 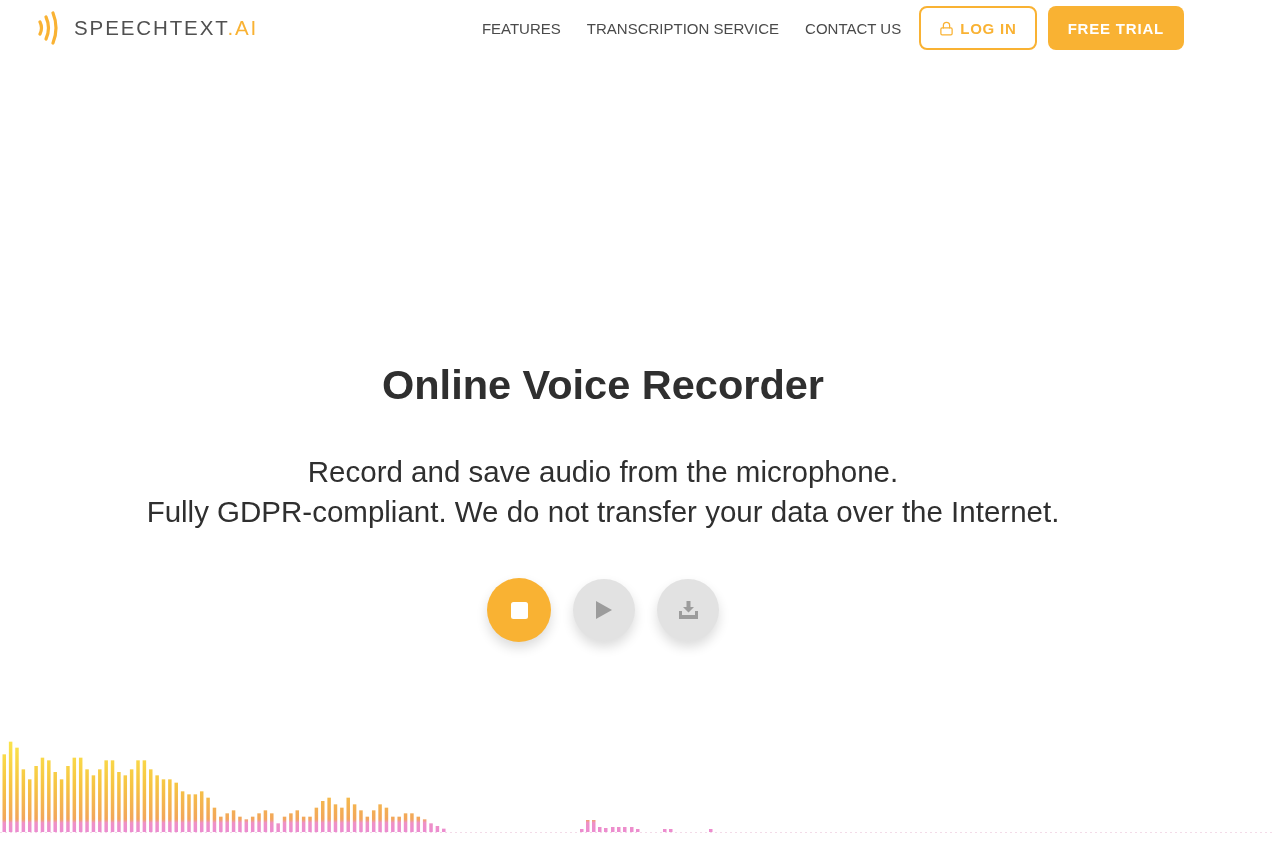 I want to click on page-title: Online Voice Recorder, so click(x=602, y=385).